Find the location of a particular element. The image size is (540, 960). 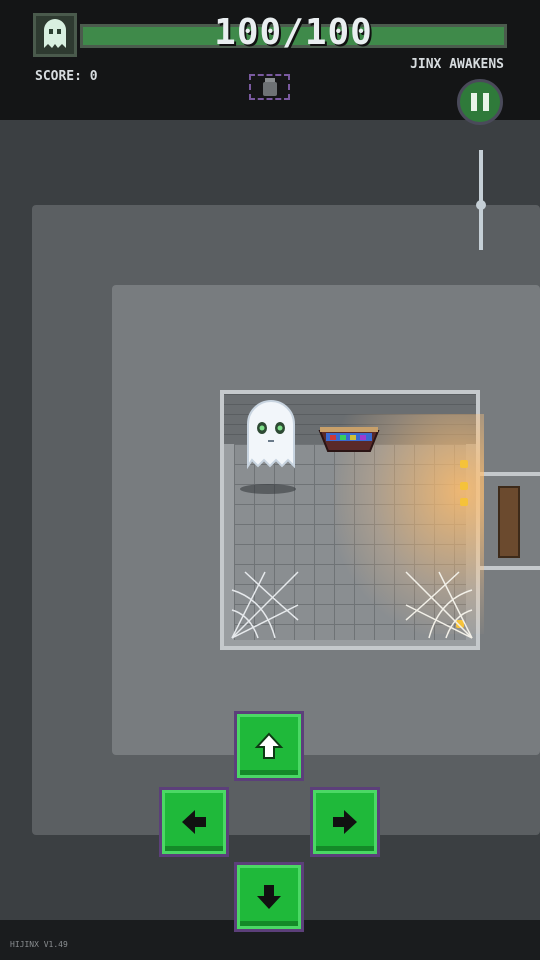

move-left-button is located at coordinates (194, 822).